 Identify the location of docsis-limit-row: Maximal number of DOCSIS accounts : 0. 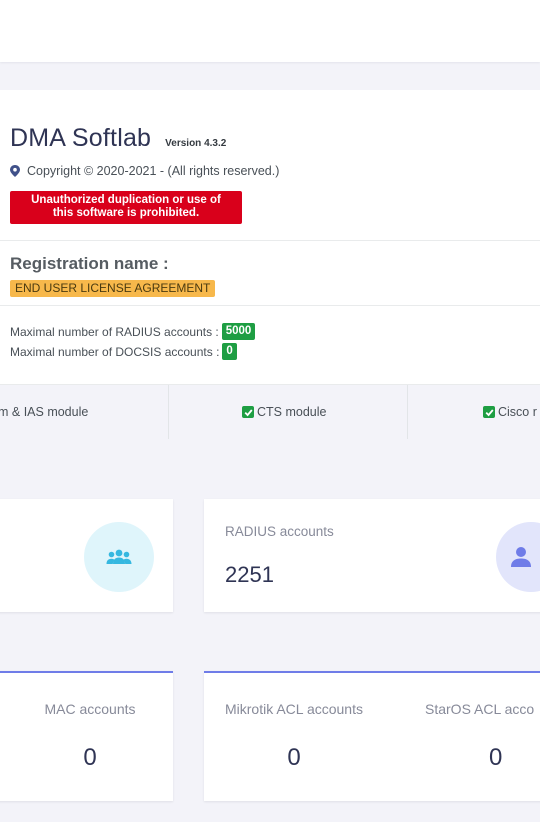
(123, 351).